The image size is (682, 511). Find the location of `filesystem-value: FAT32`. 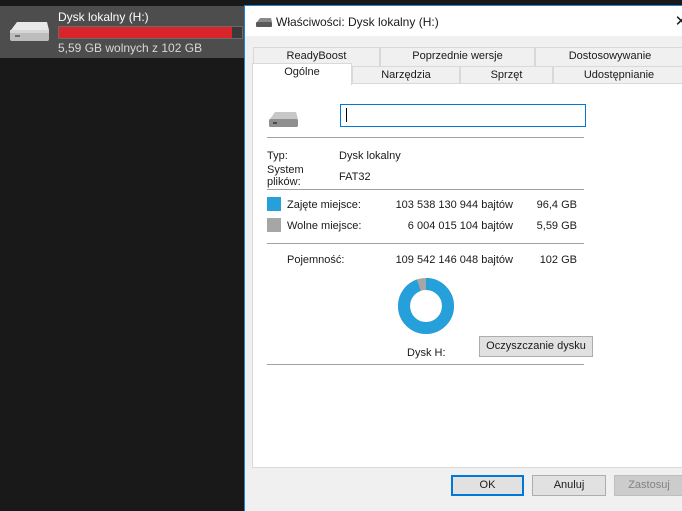

filesystem-value: FAT32 is located at coordinates (355, 177).